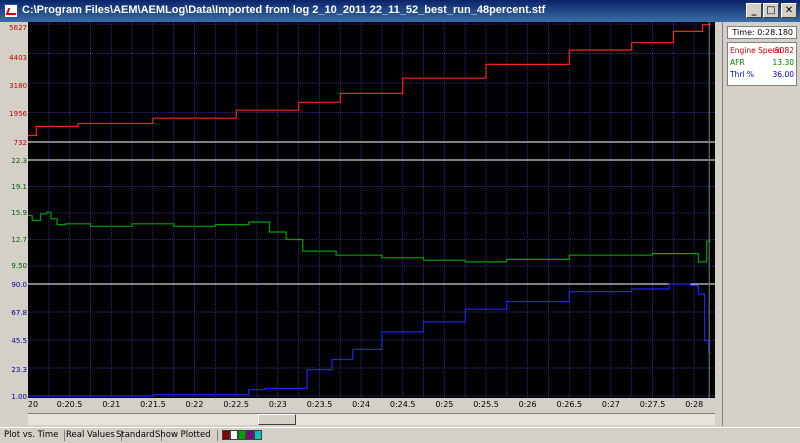 The image size is (800, 443). What do you see at coordinates (783, 62) in the screenshot?
I see `legend-value: 13.30` at bounding box center [783, 62].